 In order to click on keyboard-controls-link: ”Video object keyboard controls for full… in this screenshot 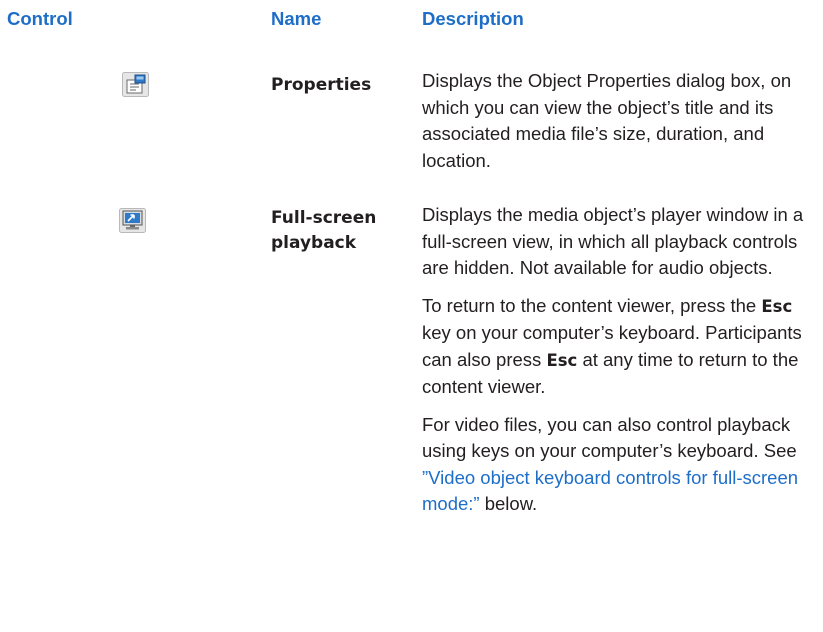, I will do `click(610, 491)`.